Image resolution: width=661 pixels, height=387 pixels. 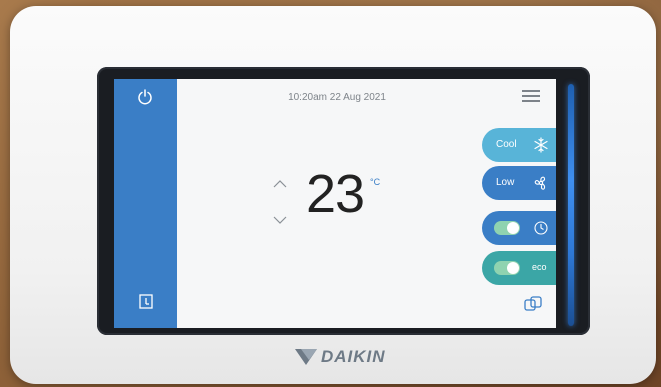 I want to click on eco-label: eco, so click(x=539, y=267).